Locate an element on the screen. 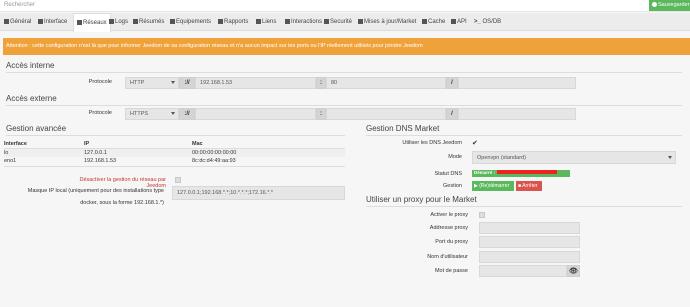  internal-access-title: Accès interne is located at coordinates (30, 65).